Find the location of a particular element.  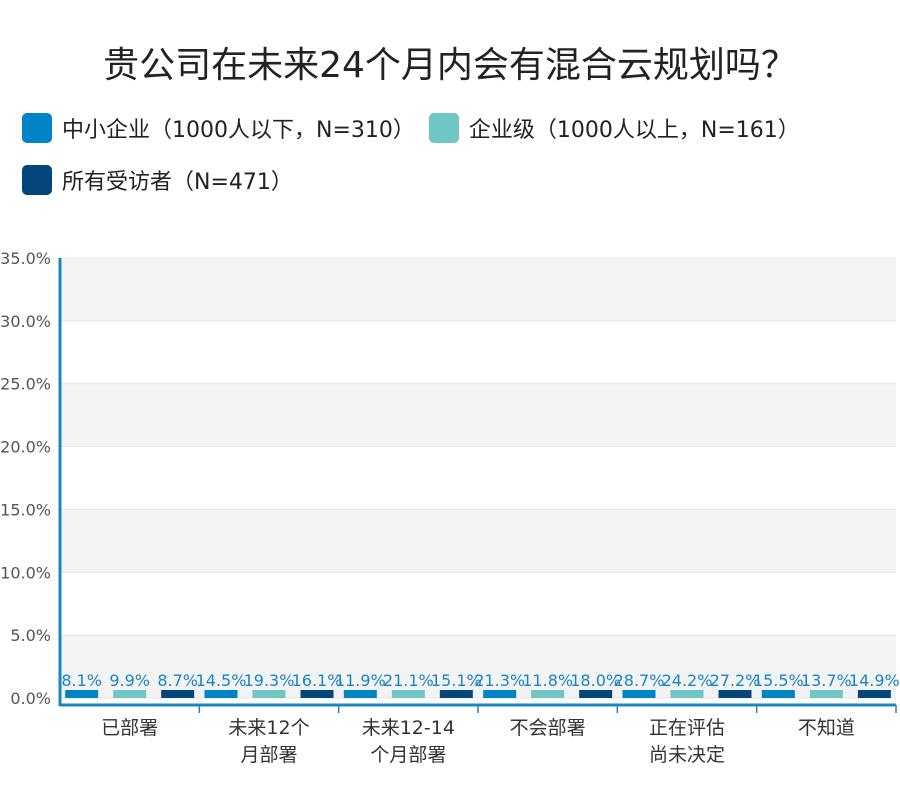

y-tick-label: 20.0% is located at coordinates (25, 447).